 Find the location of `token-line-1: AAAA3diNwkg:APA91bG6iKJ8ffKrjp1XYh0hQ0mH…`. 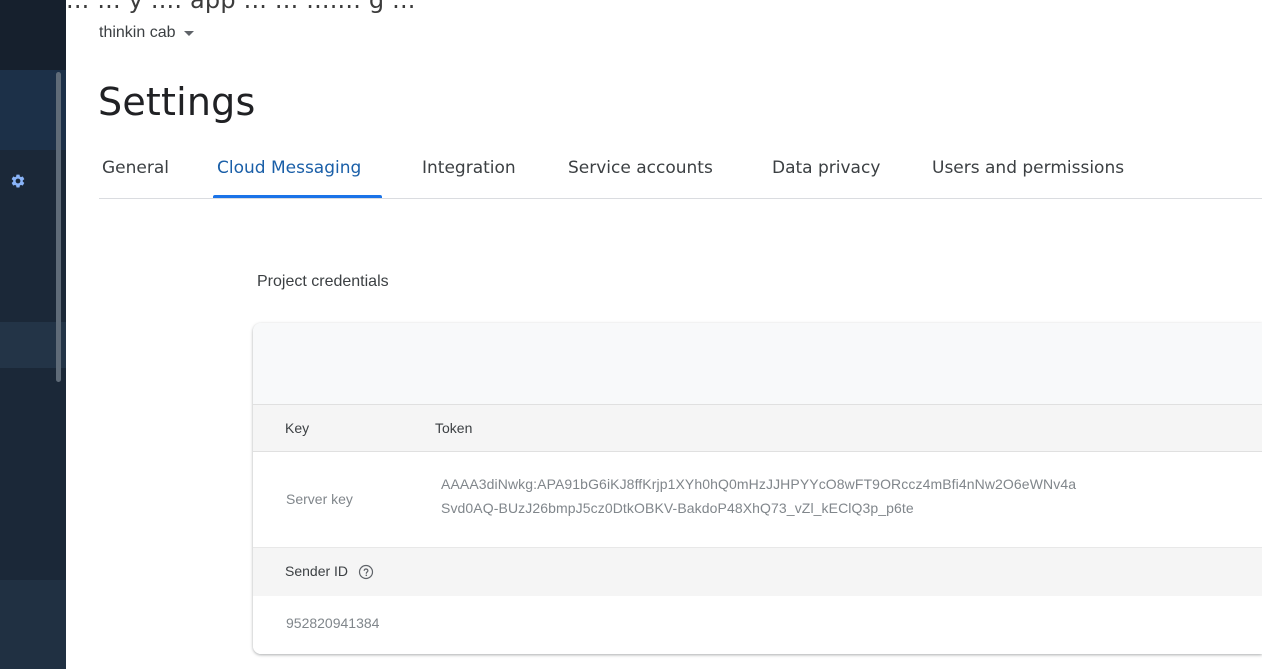

token-line-1: AAAA3diNwkg:APA91bG6iKJ8ffKrjp1XYh0hQ0mH… is located at coordinates (759, 484).